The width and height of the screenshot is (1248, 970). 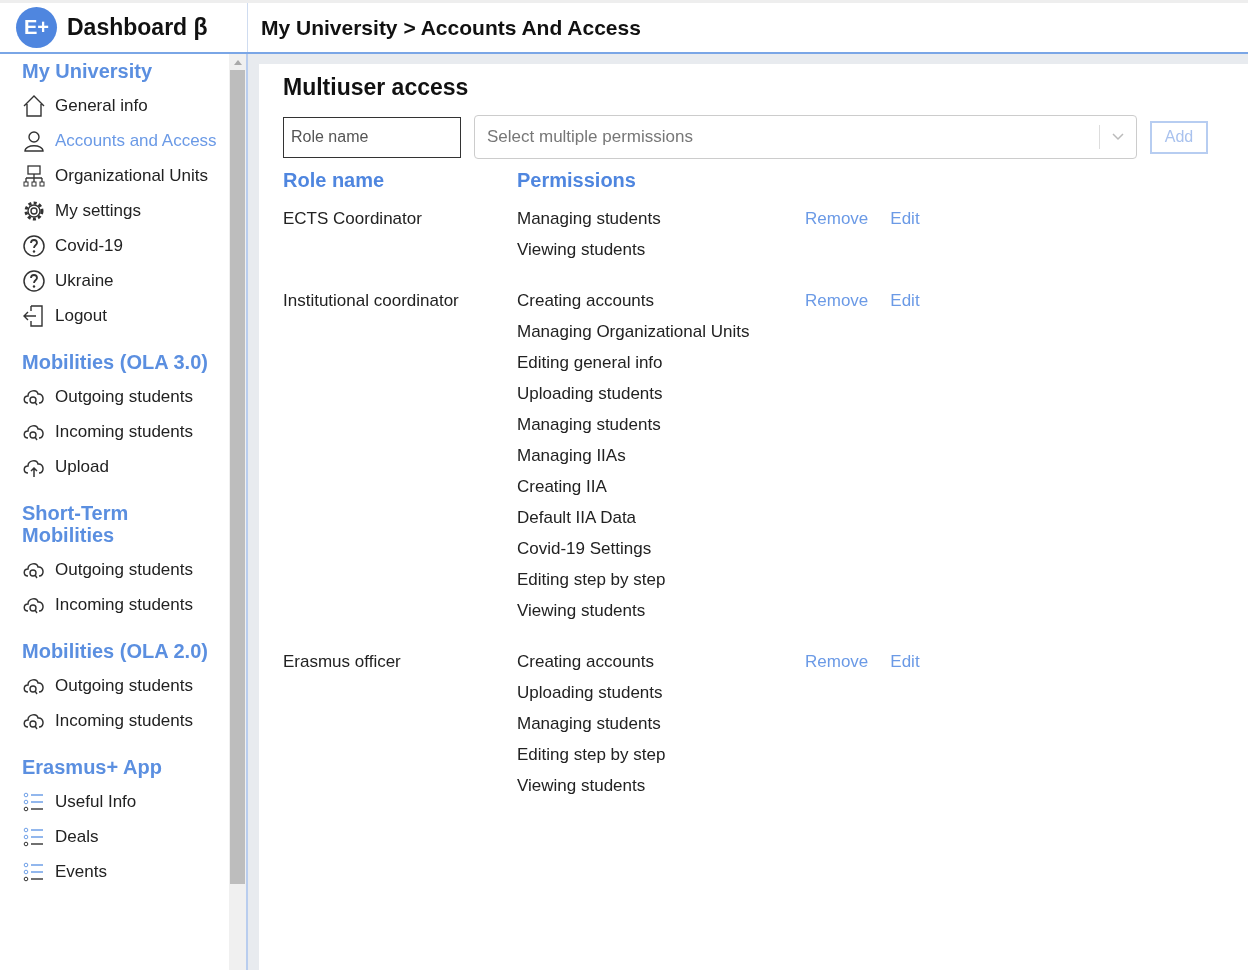 What do you see at coordinates (34, 140) in the screenshot?
I see `user-icon` at bounding box center [34, 140].